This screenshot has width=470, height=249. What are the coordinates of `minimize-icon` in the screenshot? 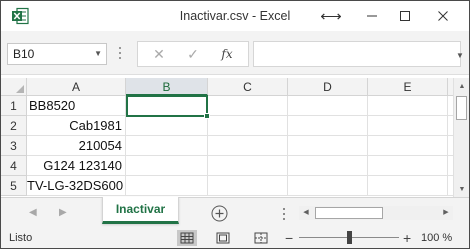 It's located at (372, 16).